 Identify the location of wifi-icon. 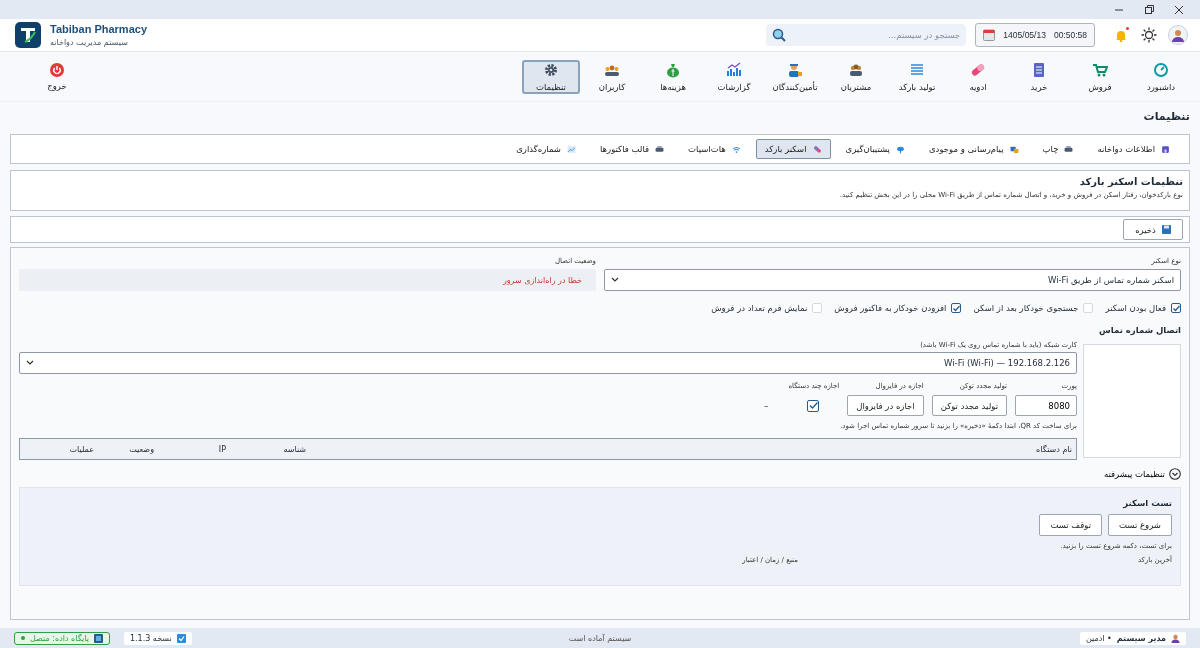
(736, 149).